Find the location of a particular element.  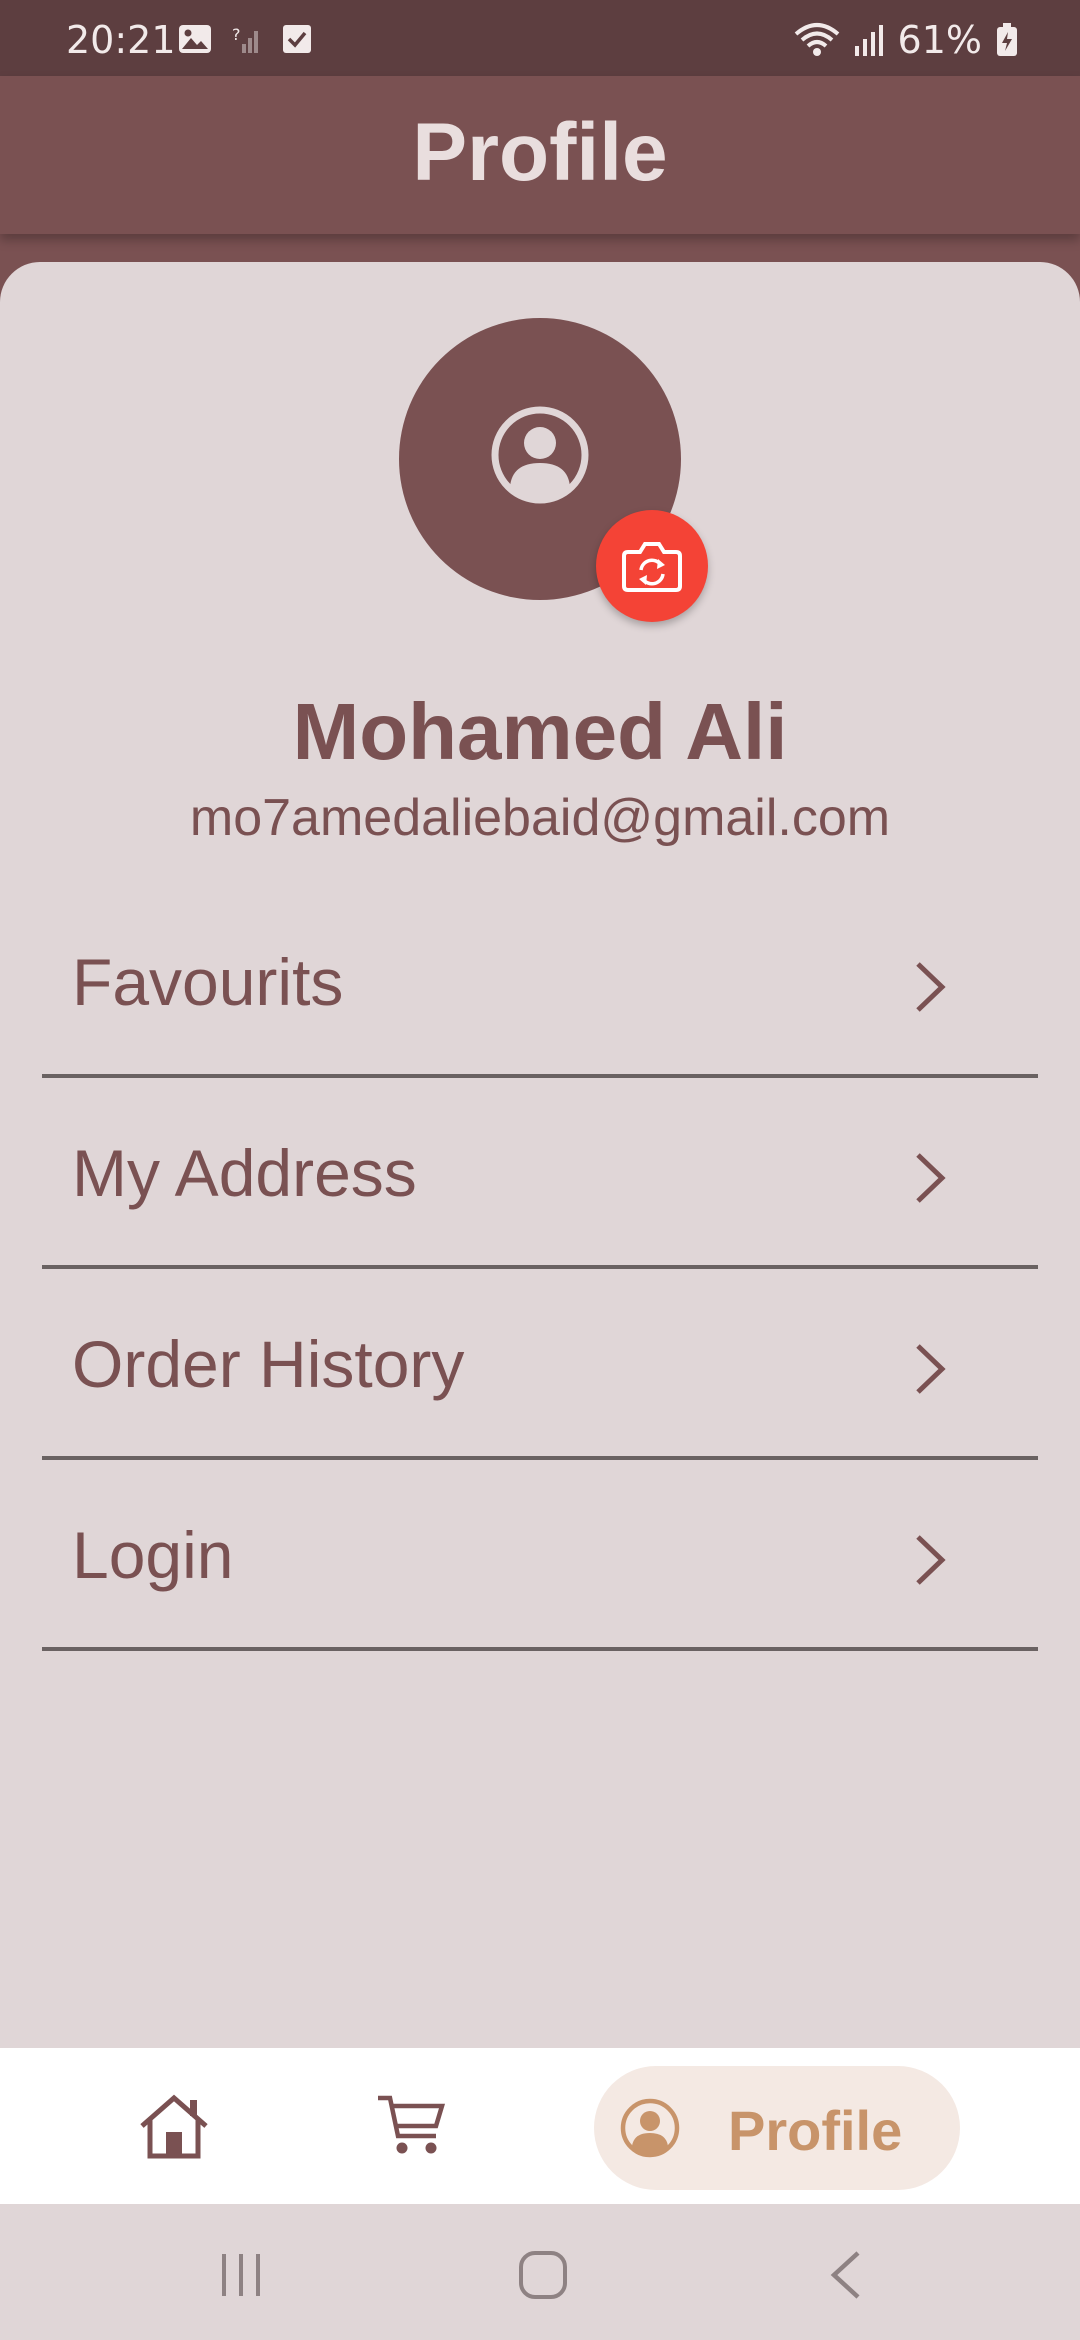

app-bar: Profile is located at coordinates (540, 155).